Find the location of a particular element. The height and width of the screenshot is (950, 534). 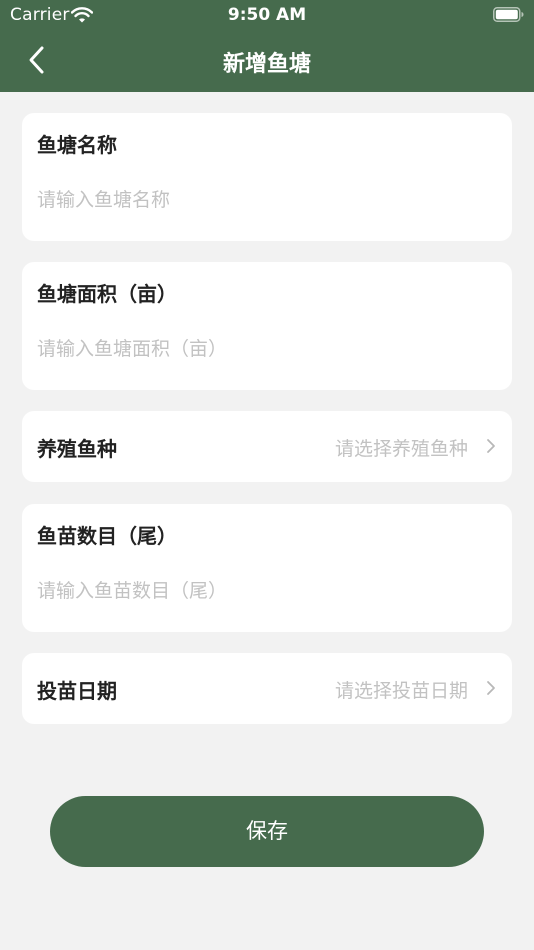

pond-name-card: 鱼塘名称 is located at coordinates (267, 177).